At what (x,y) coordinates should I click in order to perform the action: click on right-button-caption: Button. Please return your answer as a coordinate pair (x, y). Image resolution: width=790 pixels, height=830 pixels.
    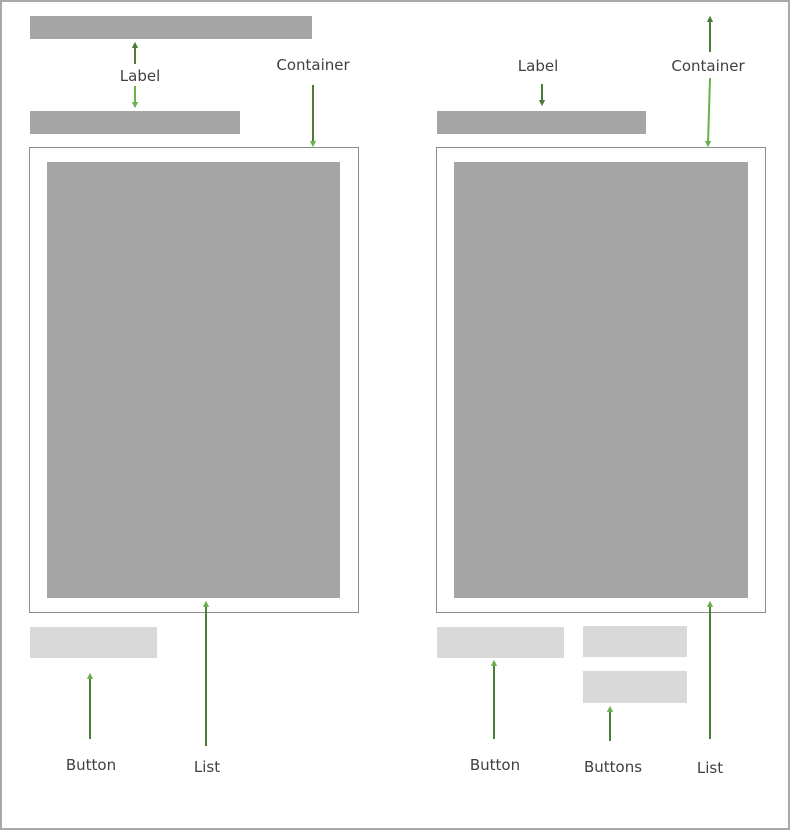
    Looking at the image, I should click on (495, 765).